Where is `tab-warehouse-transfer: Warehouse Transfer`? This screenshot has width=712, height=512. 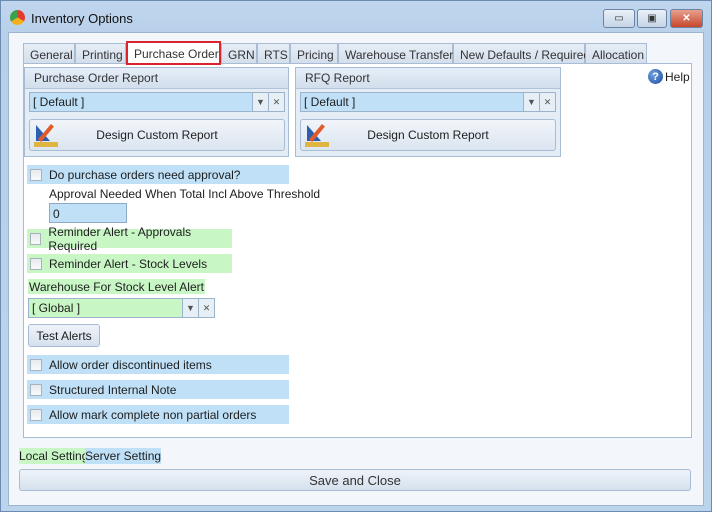 tab-warehouse-transfer: Warehouse Transfer is located at coordinates (395, 53).